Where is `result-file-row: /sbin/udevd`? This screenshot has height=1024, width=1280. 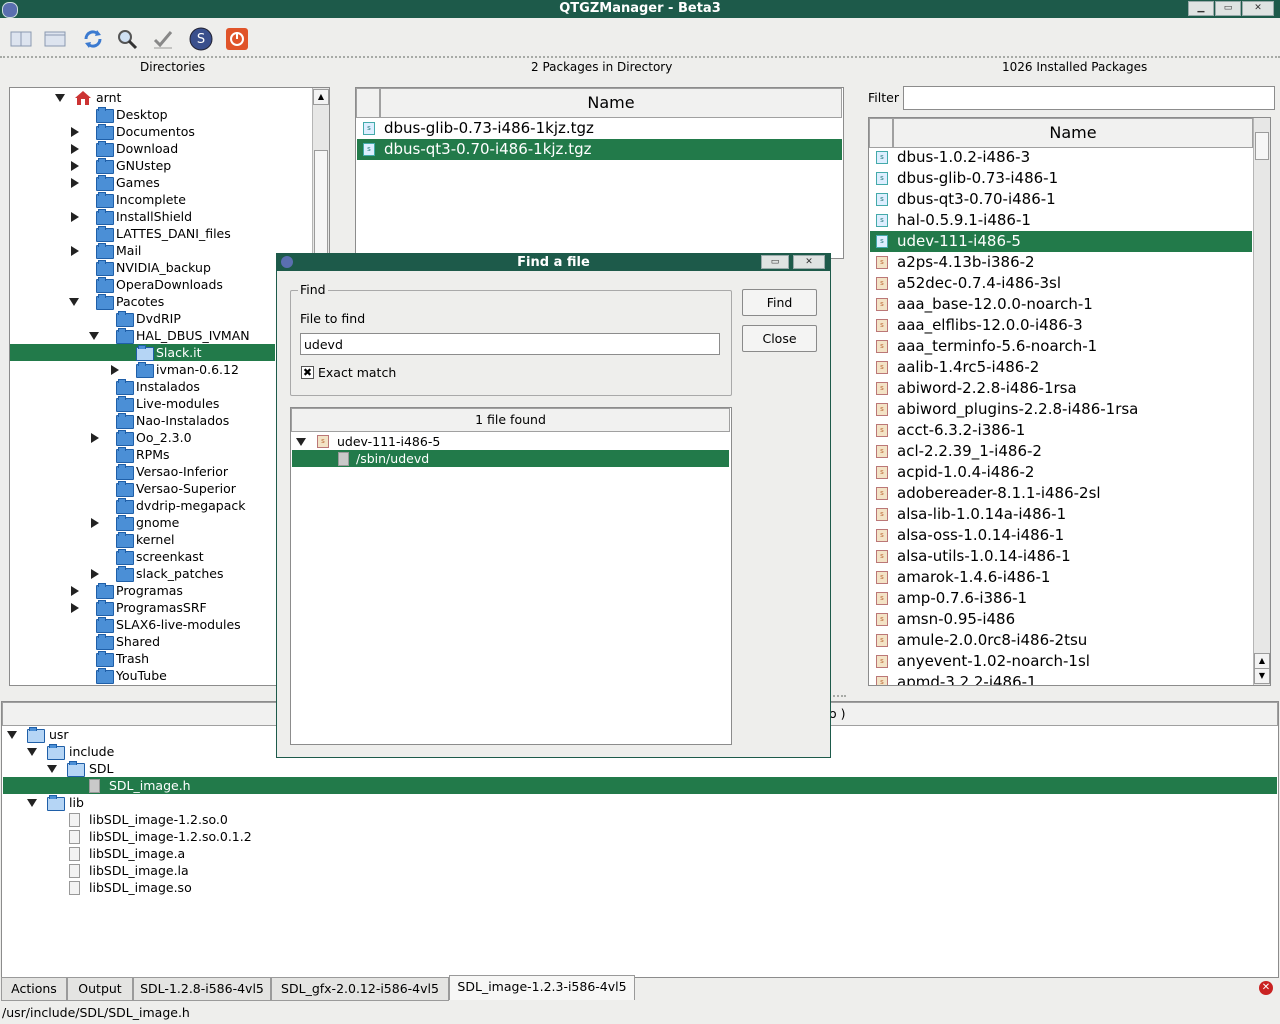 result-file-row: /sbin/udevd is located at coordinates (510, 458).